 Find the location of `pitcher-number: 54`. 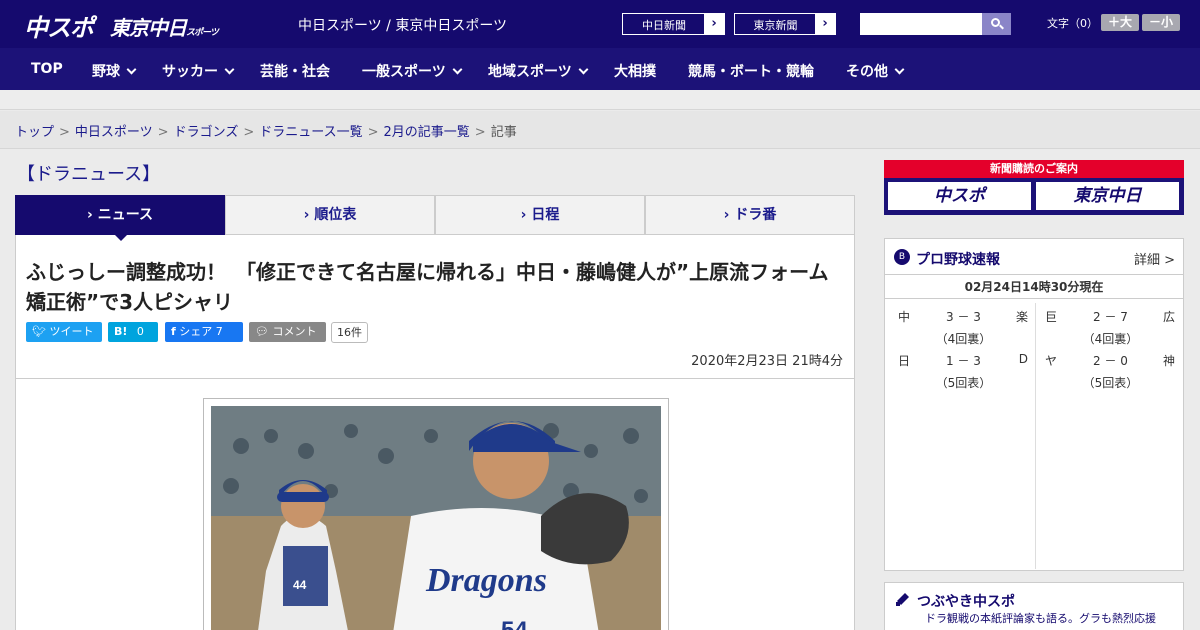

pitcher-number: 54 is located at coordinates (514, 623).